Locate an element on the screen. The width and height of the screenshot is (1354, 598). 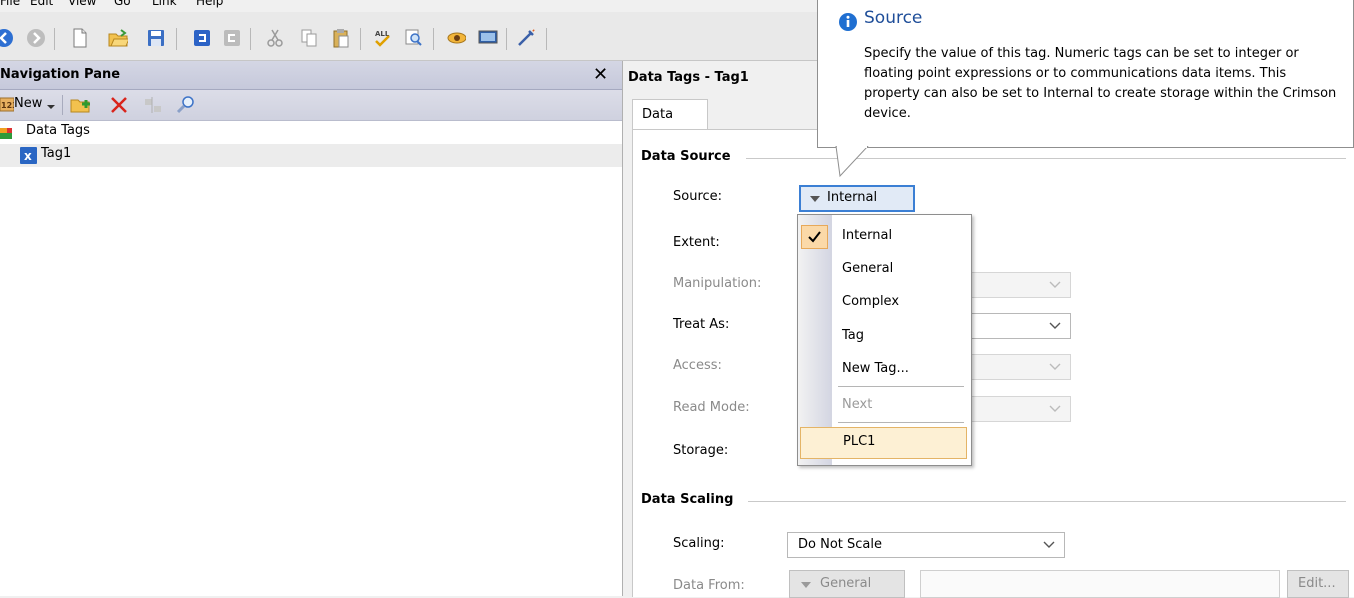
svg-text: 123 is located at coordinates (7, 105).